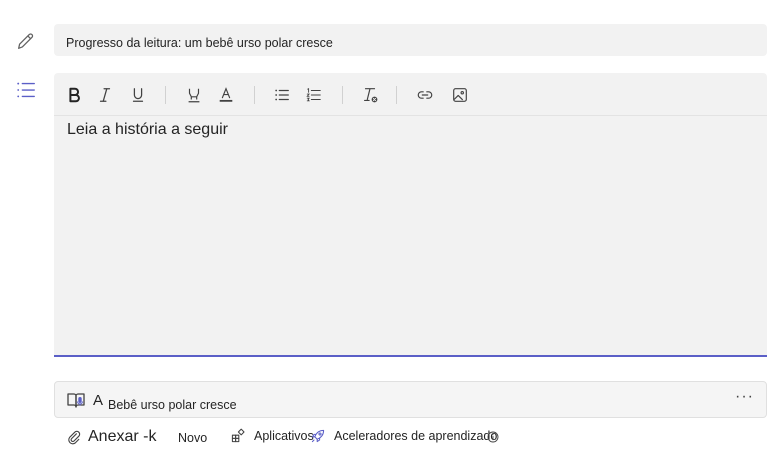 The height and width of the screenshot is (457, 784). What do you see at coordinates (314, 95) in the screenshot?
I see `numbered-list-icon` at bounding box center [314, 95].